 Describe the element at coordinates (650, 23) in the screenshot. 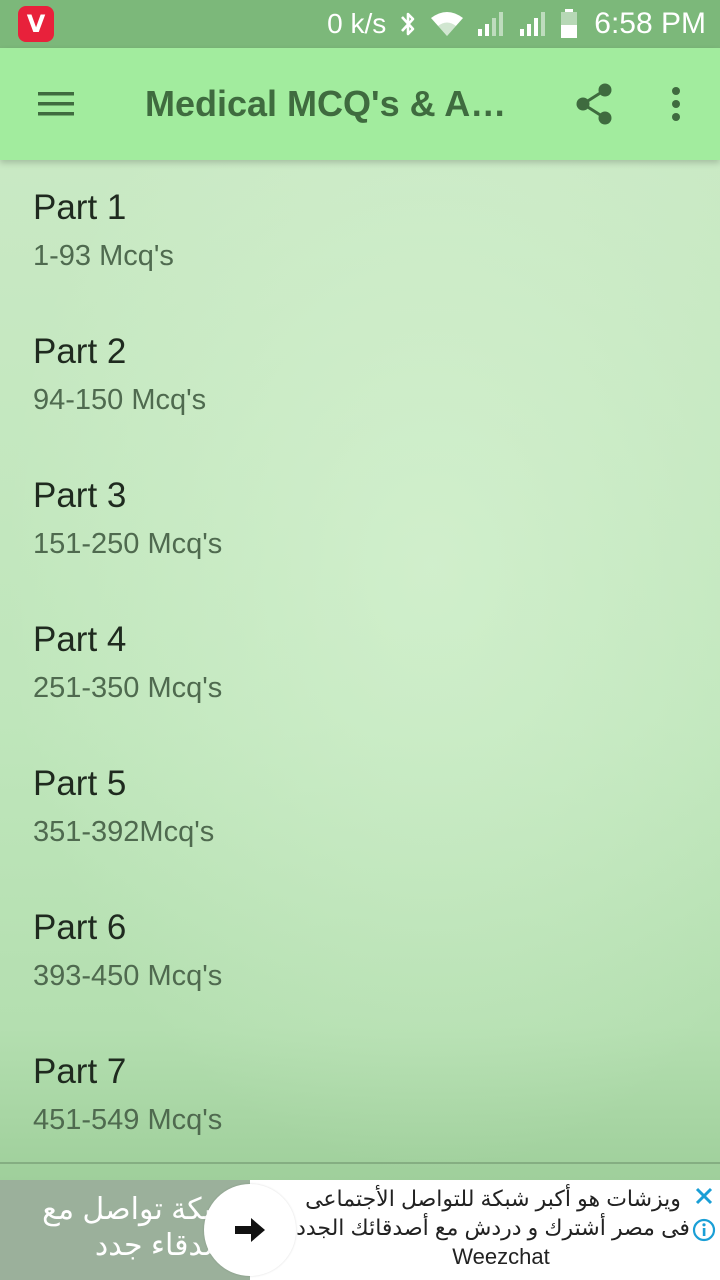

I see `status-time: 6:58 PM` at that location.